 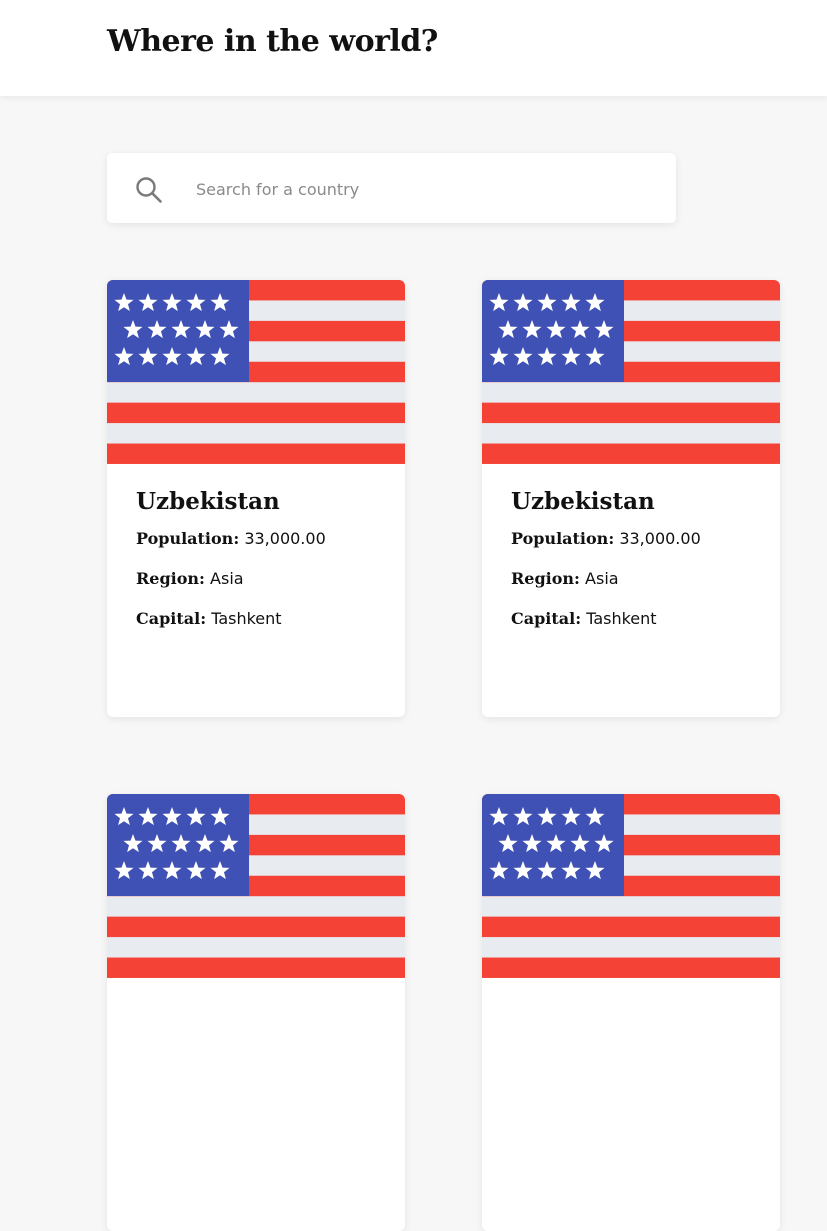 I want to click on app-header: Where in the world?, so click(x=413, y=48).